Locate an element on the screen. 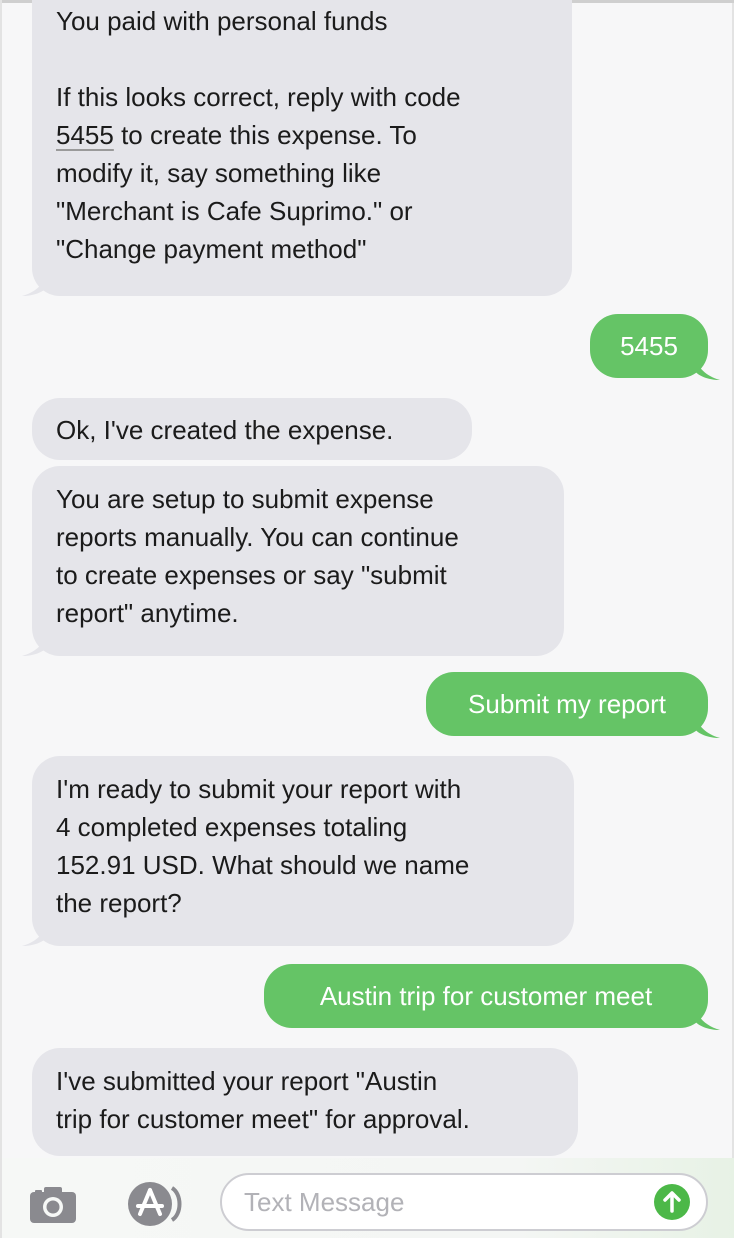  message-bubble-incoming: Ok, I've created the expense. is located at coordinates (252, 429).